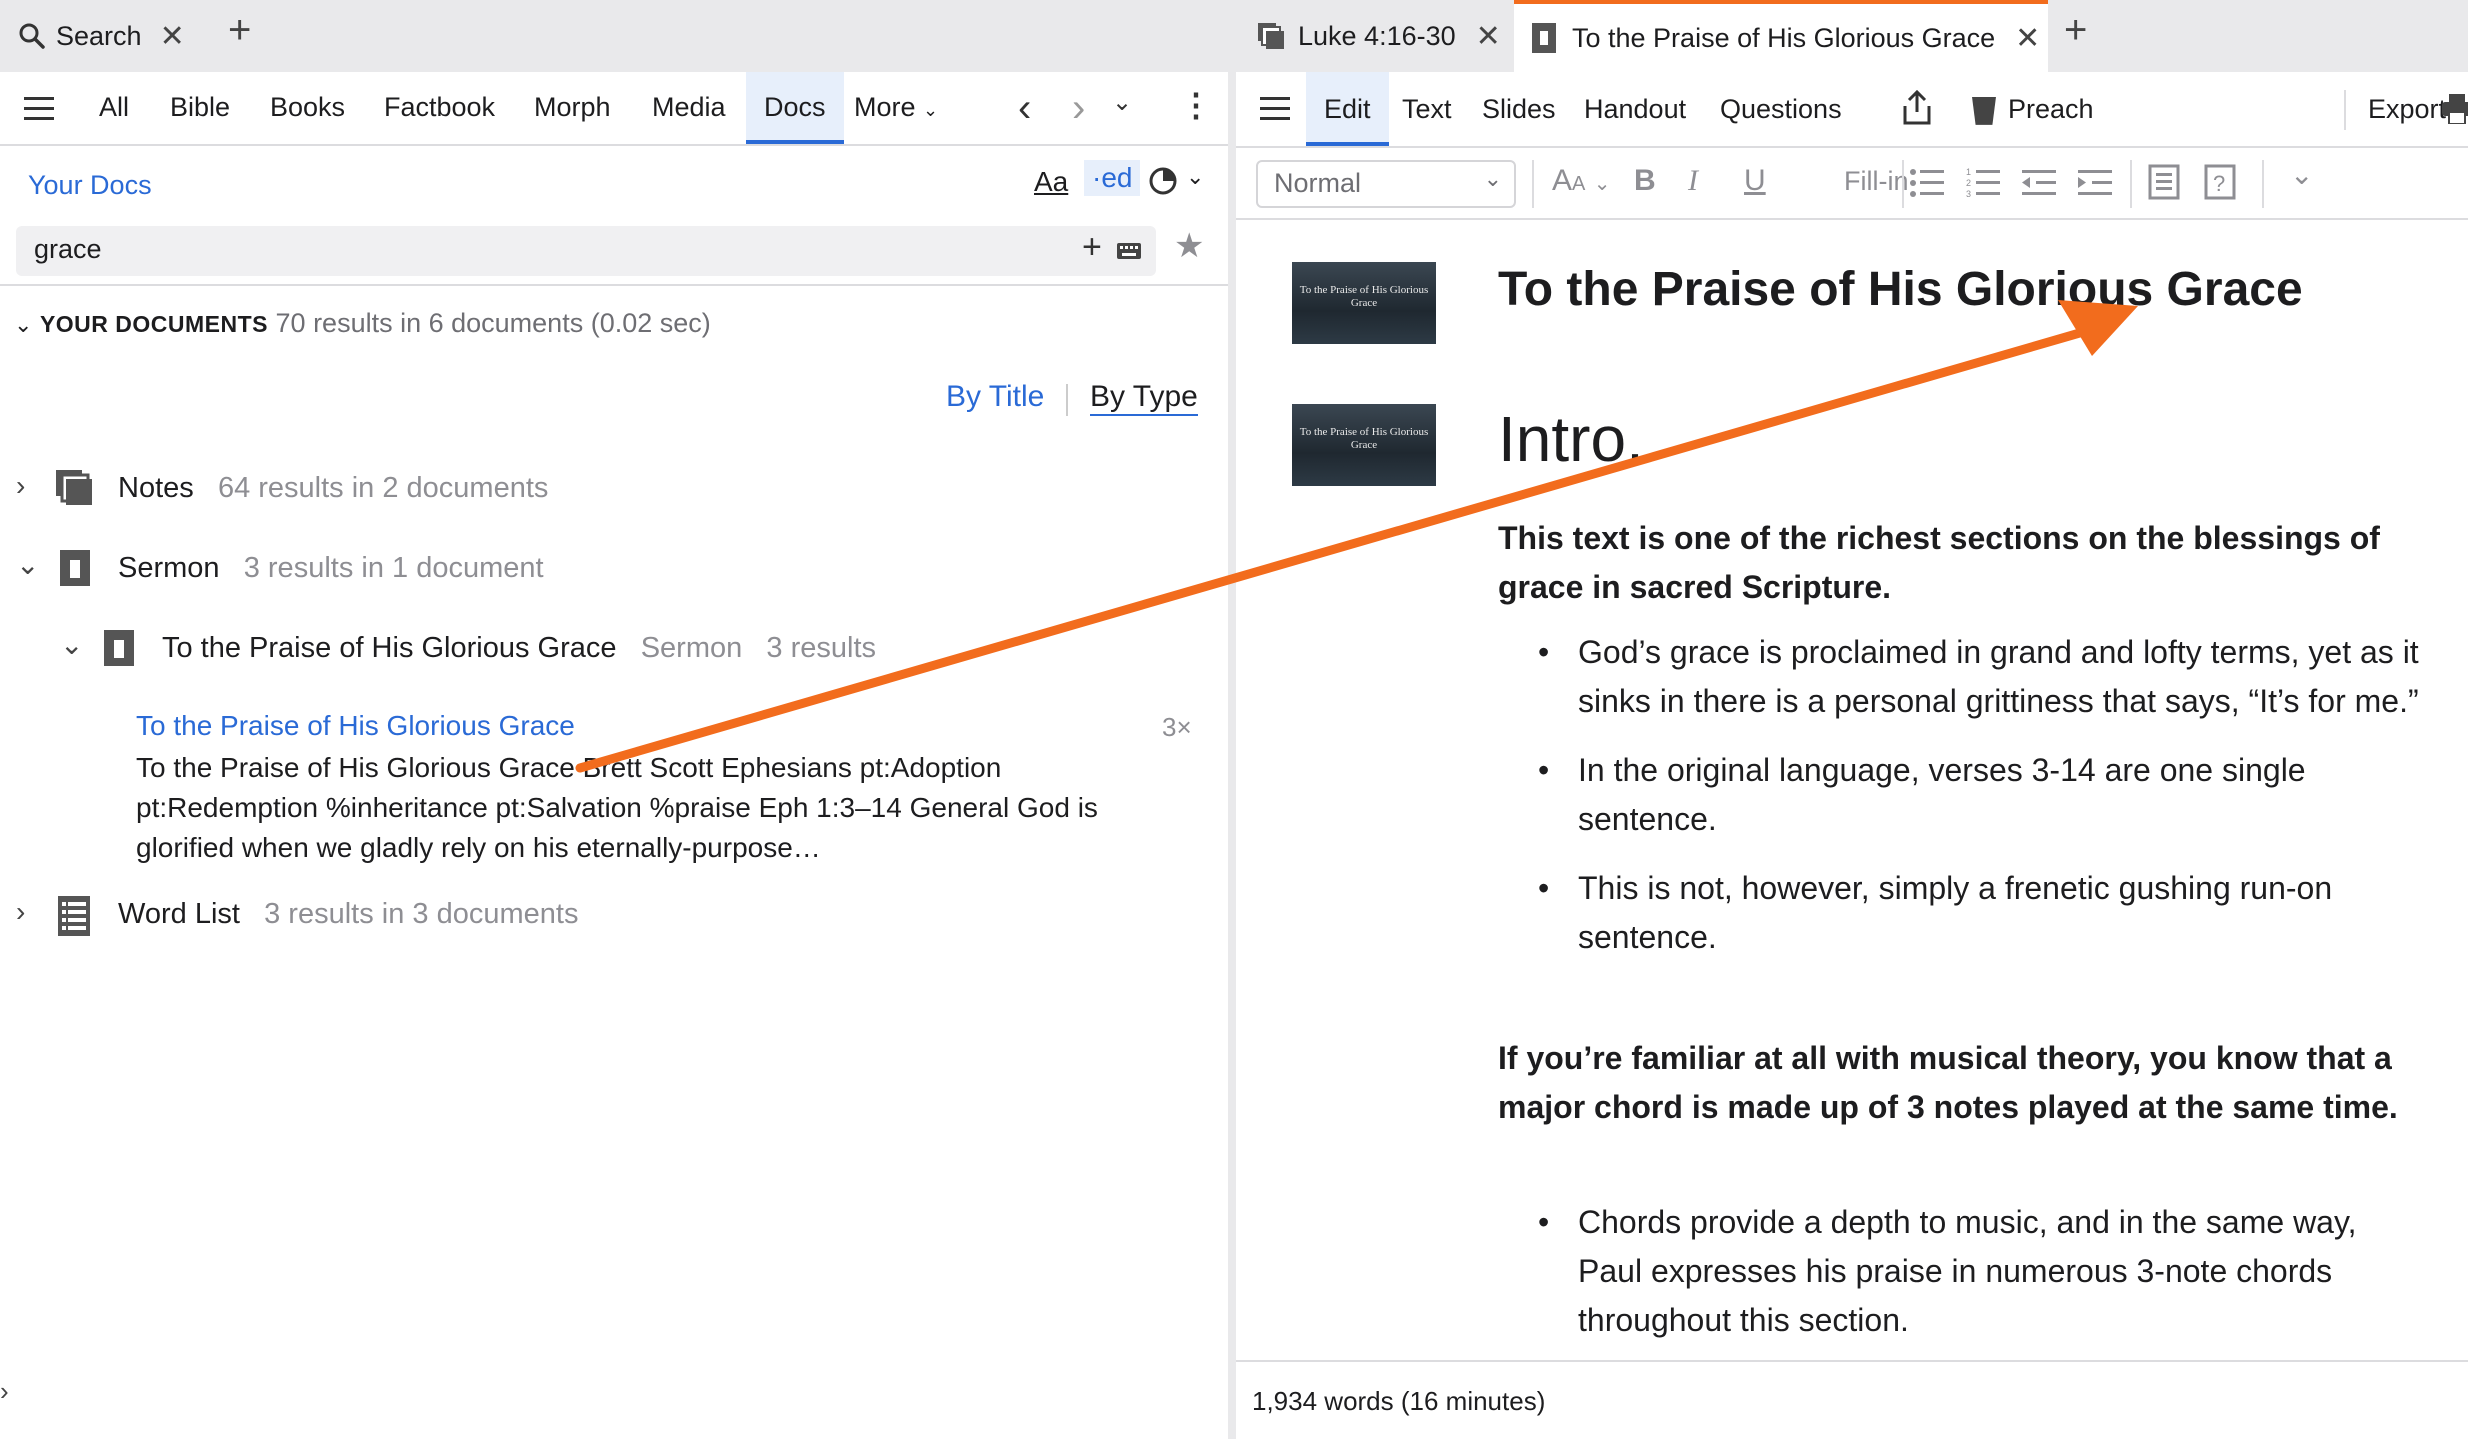  Describe the element at coordinates (393, 568) in the screenshot. I see `group-sermon-count: 3 results in 1 document` at that location.